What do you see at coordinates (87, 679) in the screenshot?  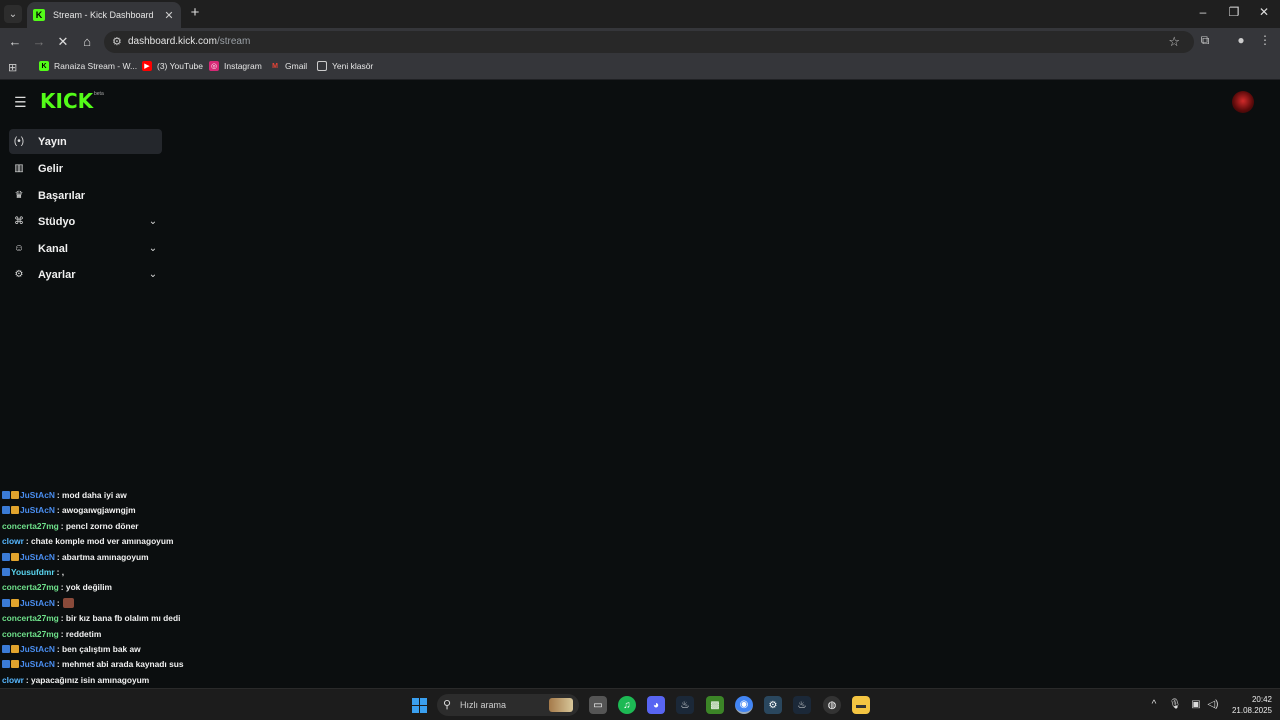 I see `chat-message-text: : yapacağınız isin amınagoyum` at bounding box center [87, 679].